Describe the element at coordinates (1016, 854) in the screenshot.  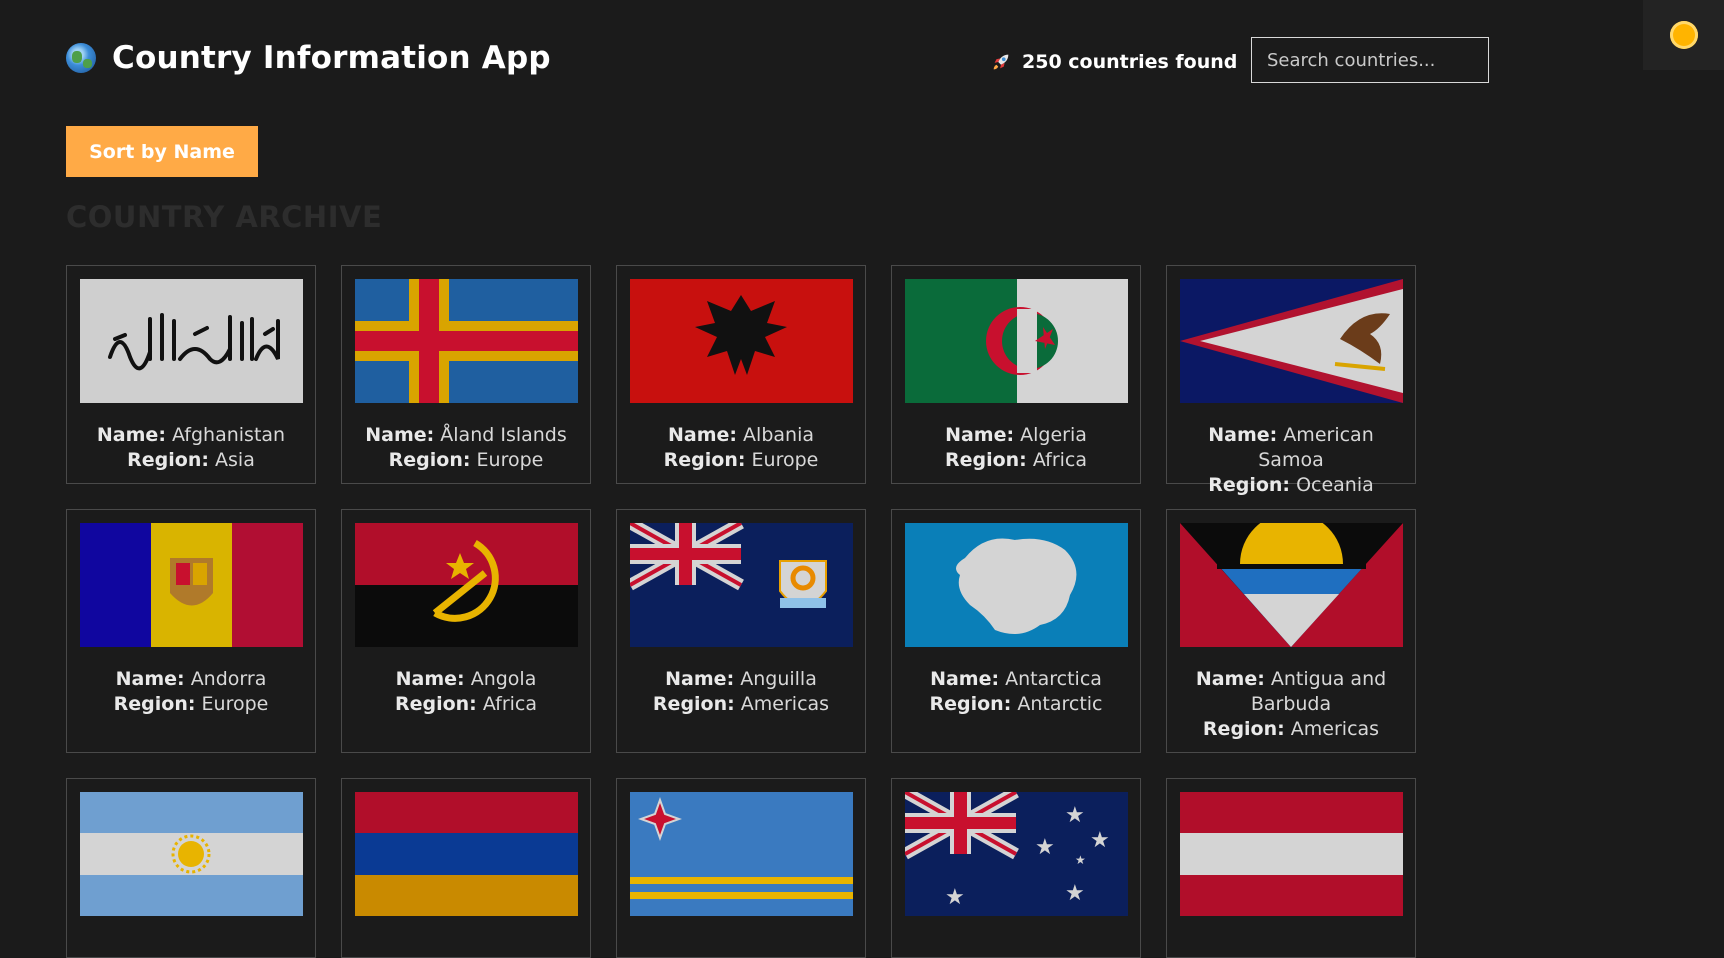
I see `australia-flag-icon: ★ ★ ★ ★ ★ ★` at that location.